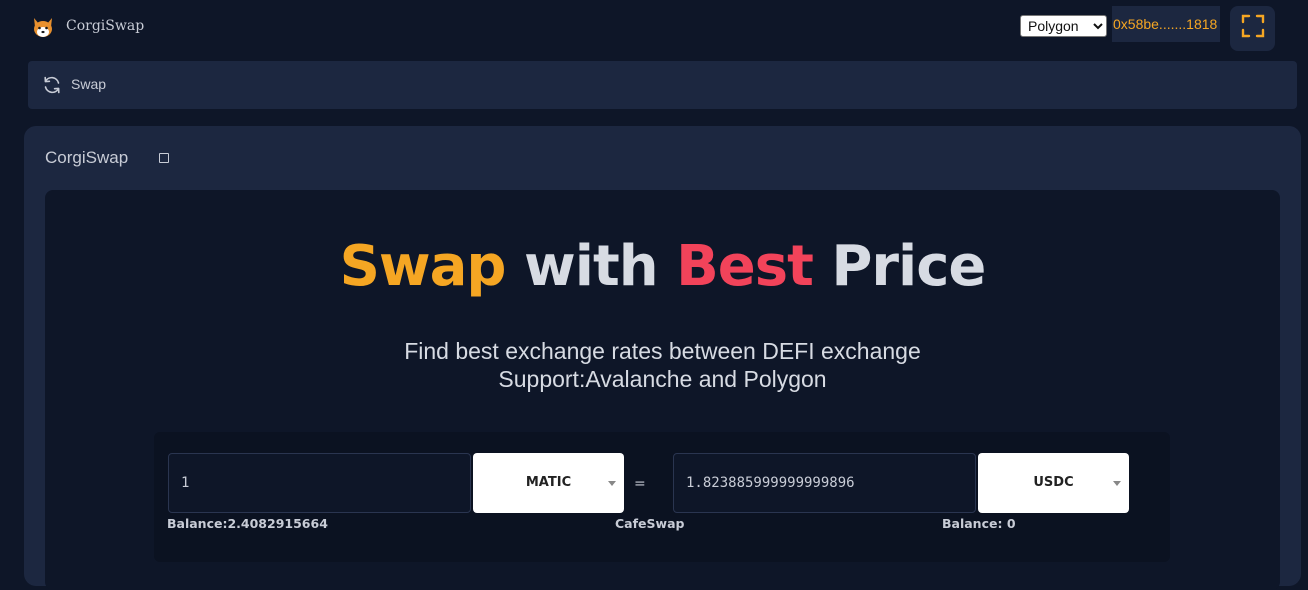 This screenshot has width=1308, height=590. Describe the element at coordinates (88, 84) in the screenshot. I see `nav-item-swap: Swap` at that location.